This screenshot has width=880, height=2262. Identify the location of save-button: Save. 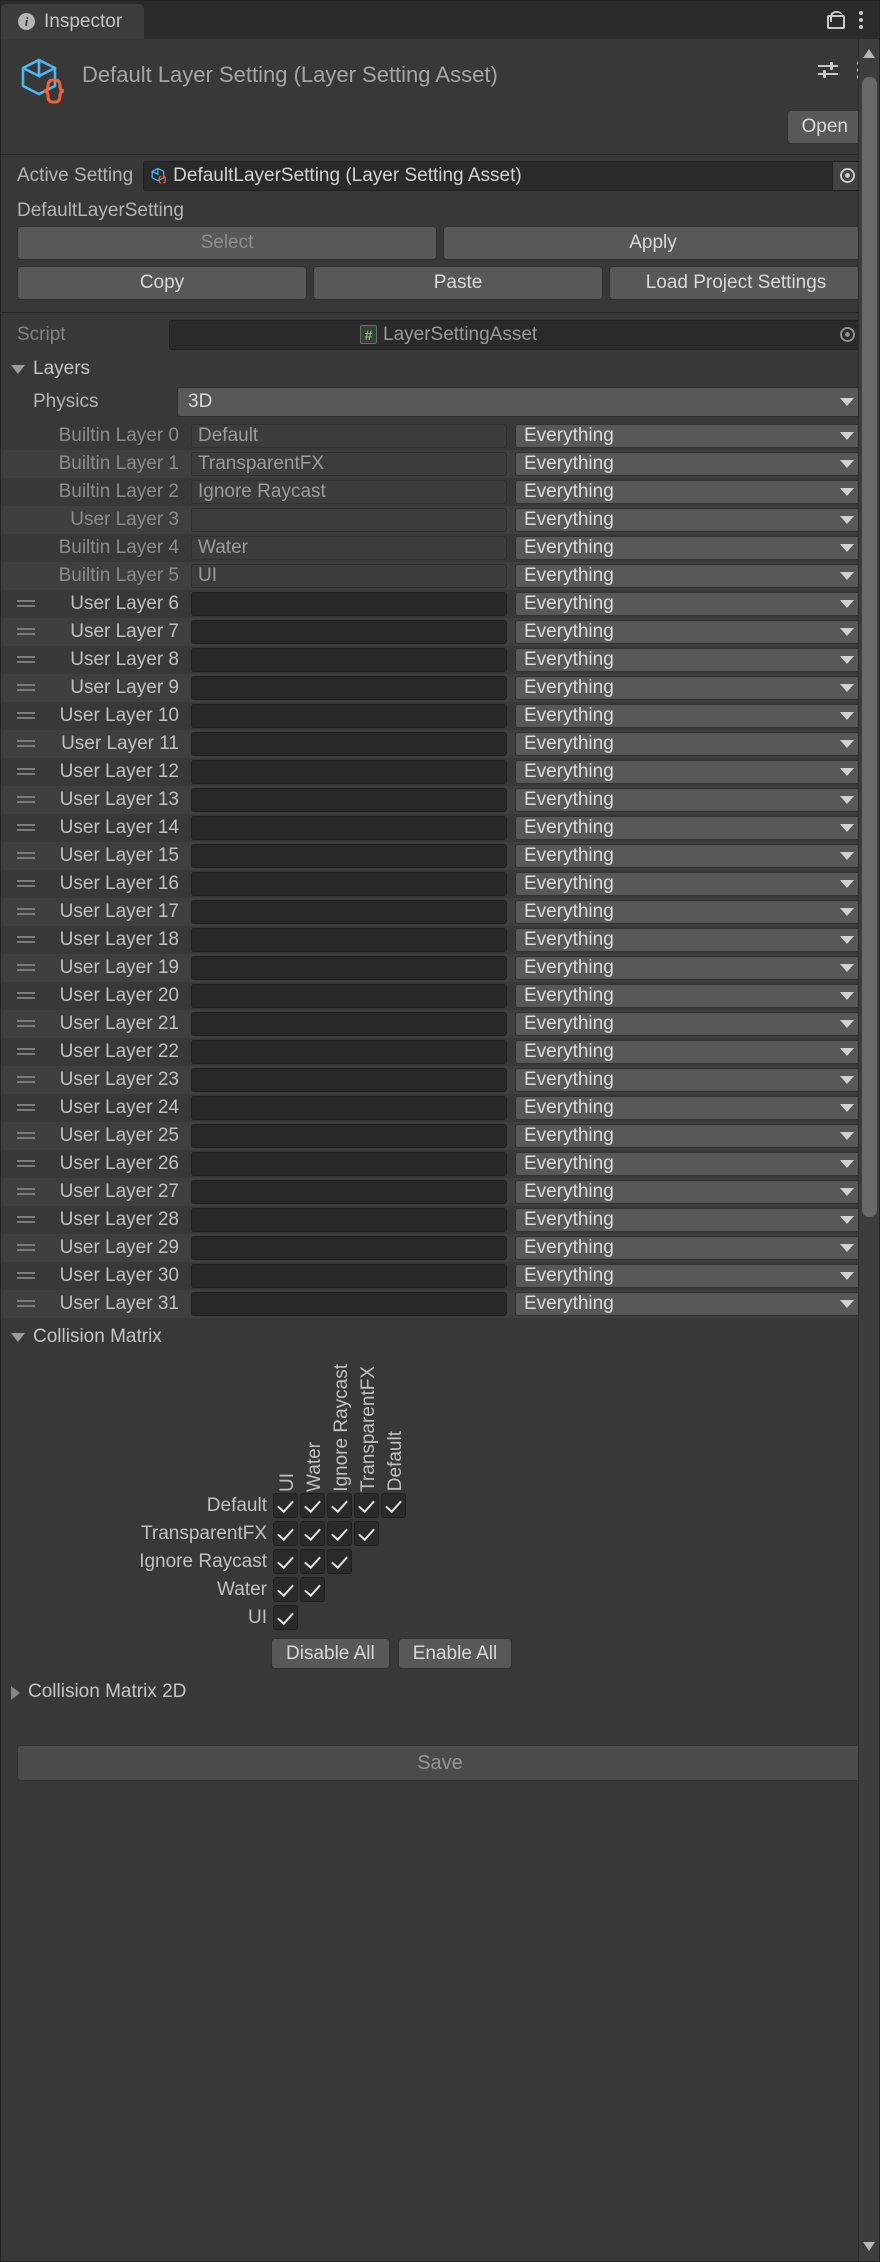
(440, 1763).